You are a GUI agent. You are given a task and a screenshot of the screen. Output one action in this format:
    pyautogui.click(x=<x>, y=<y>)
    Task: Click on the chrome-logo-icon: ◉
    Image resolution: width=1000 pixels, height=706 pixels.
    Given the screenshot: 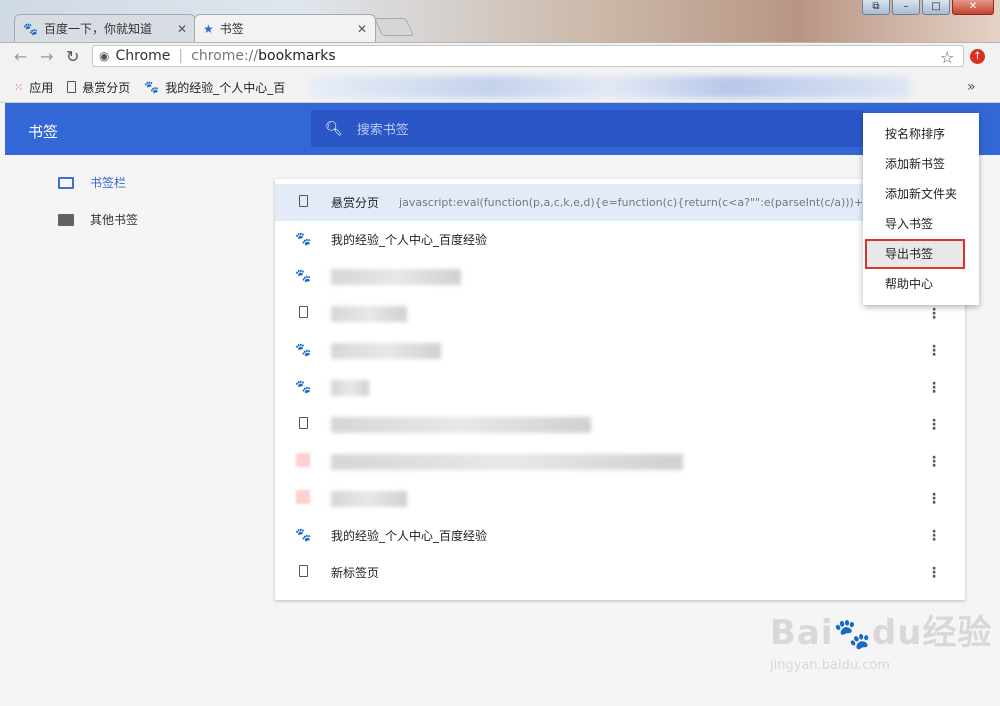 What is the action you would take?
    pyautogui.click(x=104, y=56)
    